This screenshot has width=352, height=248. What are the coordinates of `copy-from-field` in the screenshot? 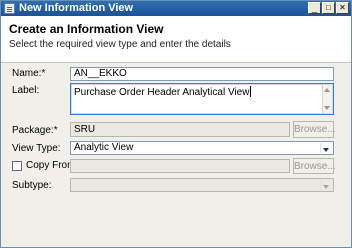 It's located at (180, 166).